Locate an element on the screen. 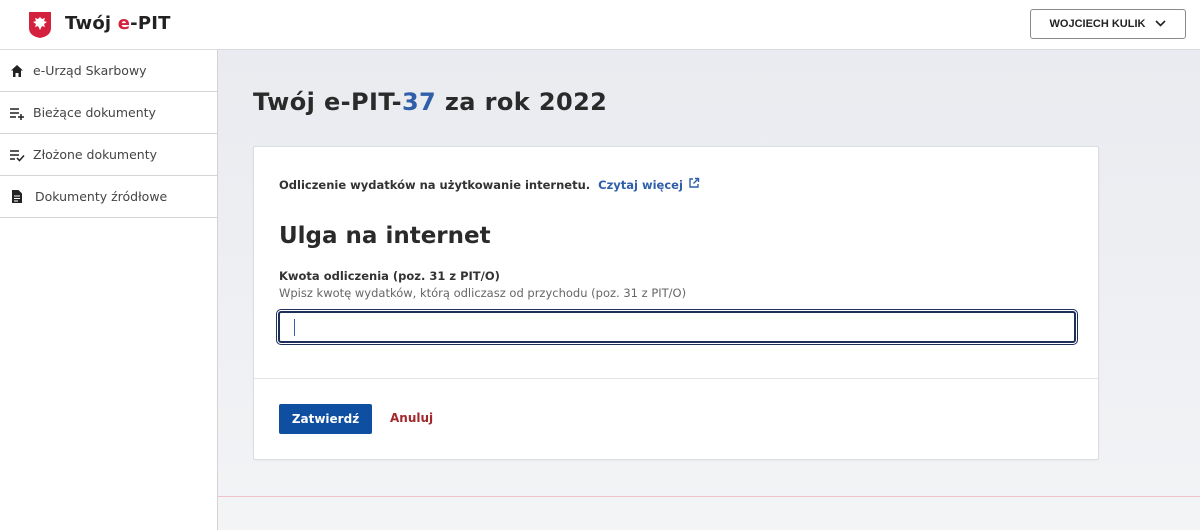 The height and width of the screenshot is (530, 1200). app-title: Twój e-PIT is located at coordinates (118, 23).